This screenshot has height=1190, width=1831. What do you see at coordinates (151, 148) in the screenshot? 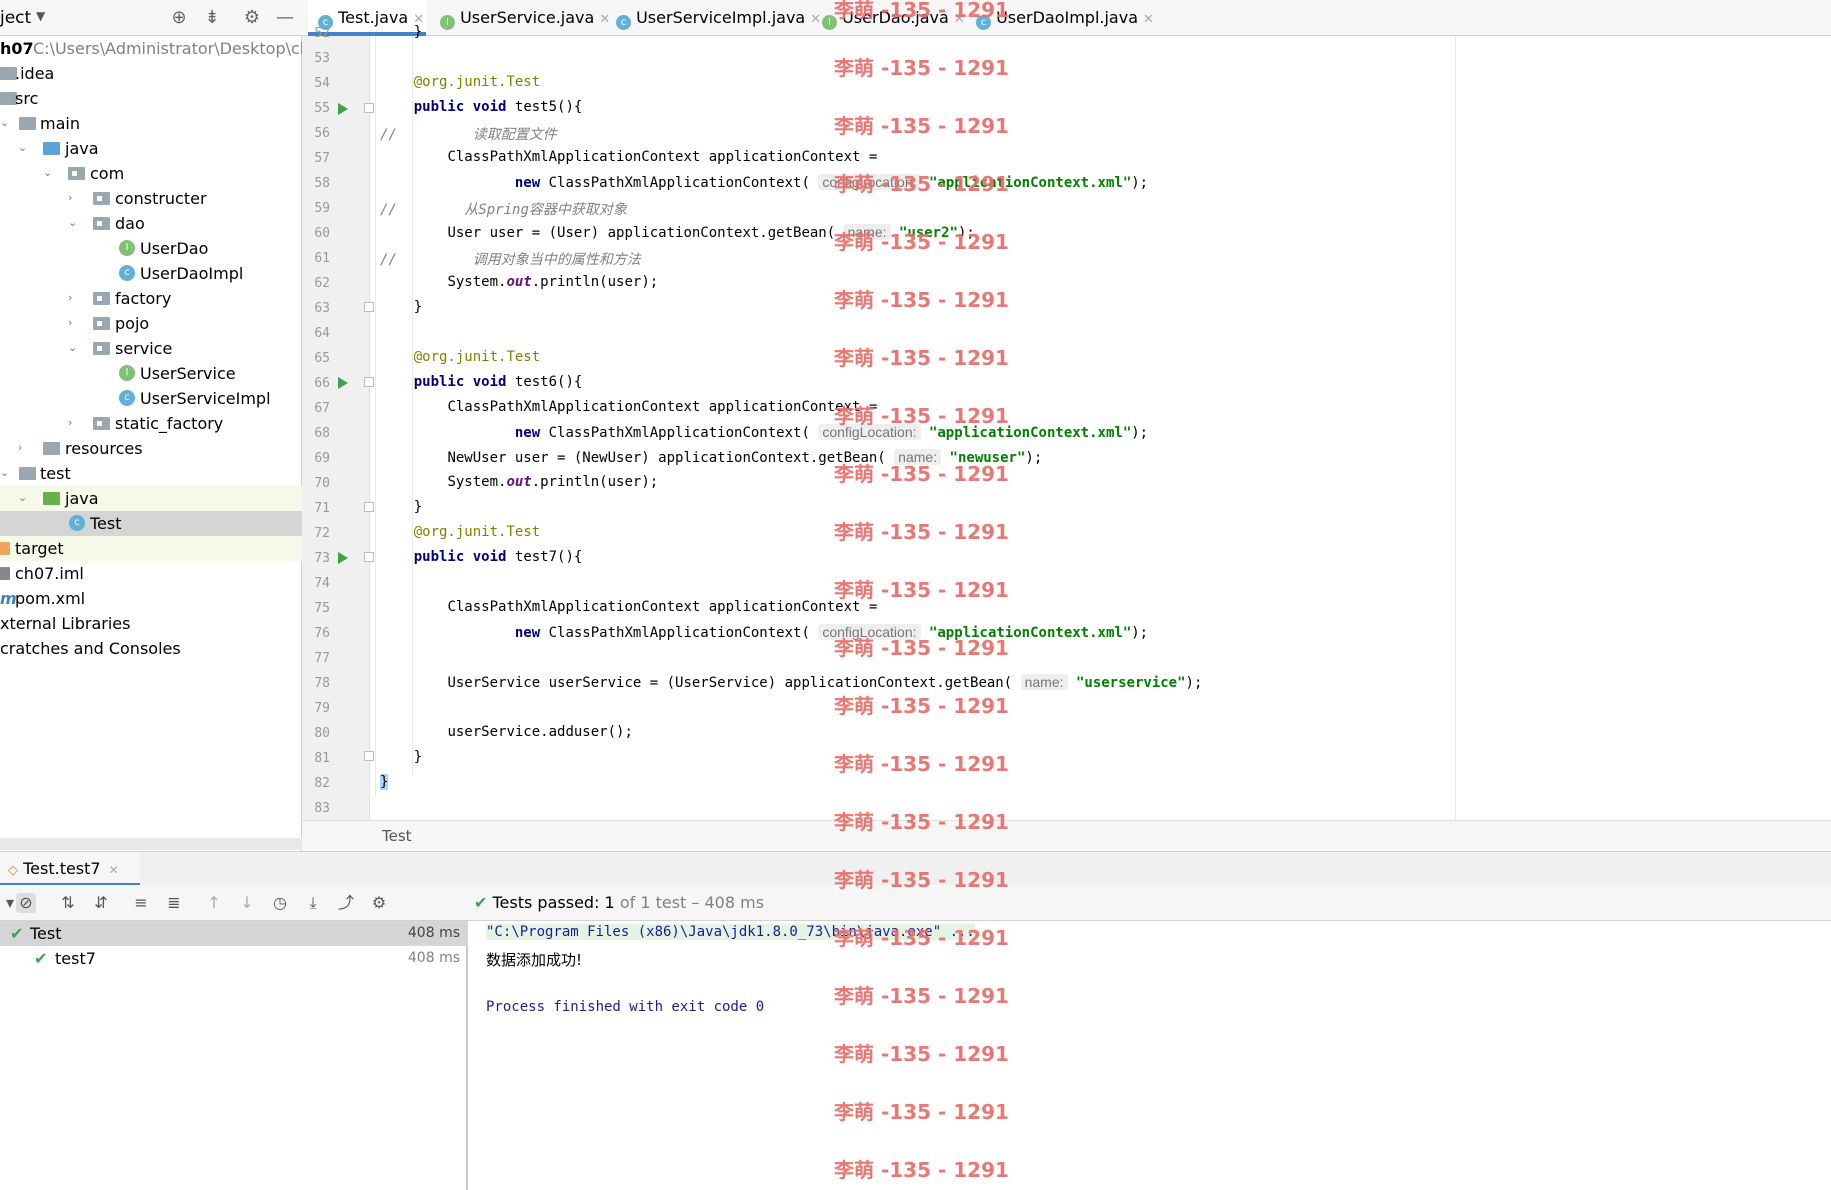
I see `tree-item-java: ⌄ java` at bounding box center [151, 148].